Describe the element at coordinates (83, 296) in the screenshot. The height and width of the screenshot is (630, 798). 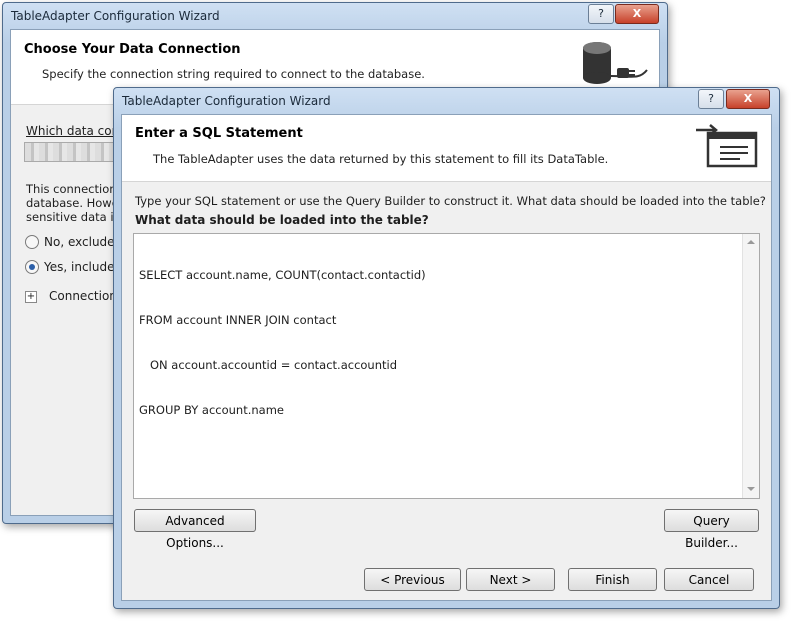
I see `connection-string-label: Connection` at that location.